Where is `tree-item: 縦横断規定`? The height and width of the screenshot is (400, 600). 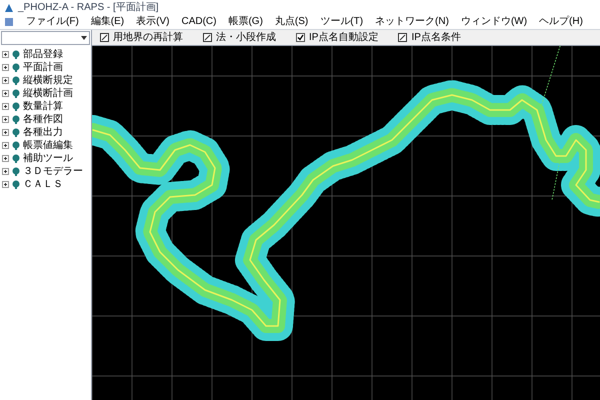 tree-item: 縦横断規定 is located at coordinates (48, 81).